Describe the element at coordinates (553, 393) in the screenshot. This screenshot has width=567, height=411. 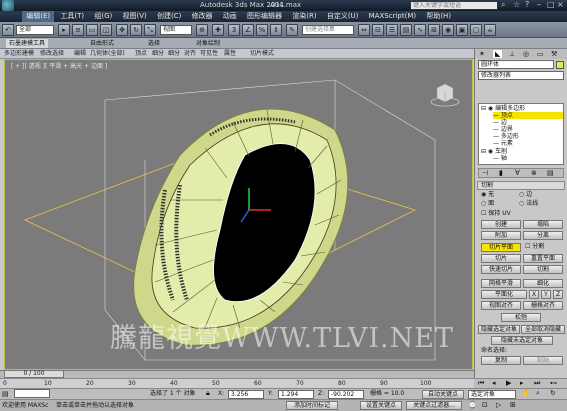
I see `orbit-icon: ↻` at that location.